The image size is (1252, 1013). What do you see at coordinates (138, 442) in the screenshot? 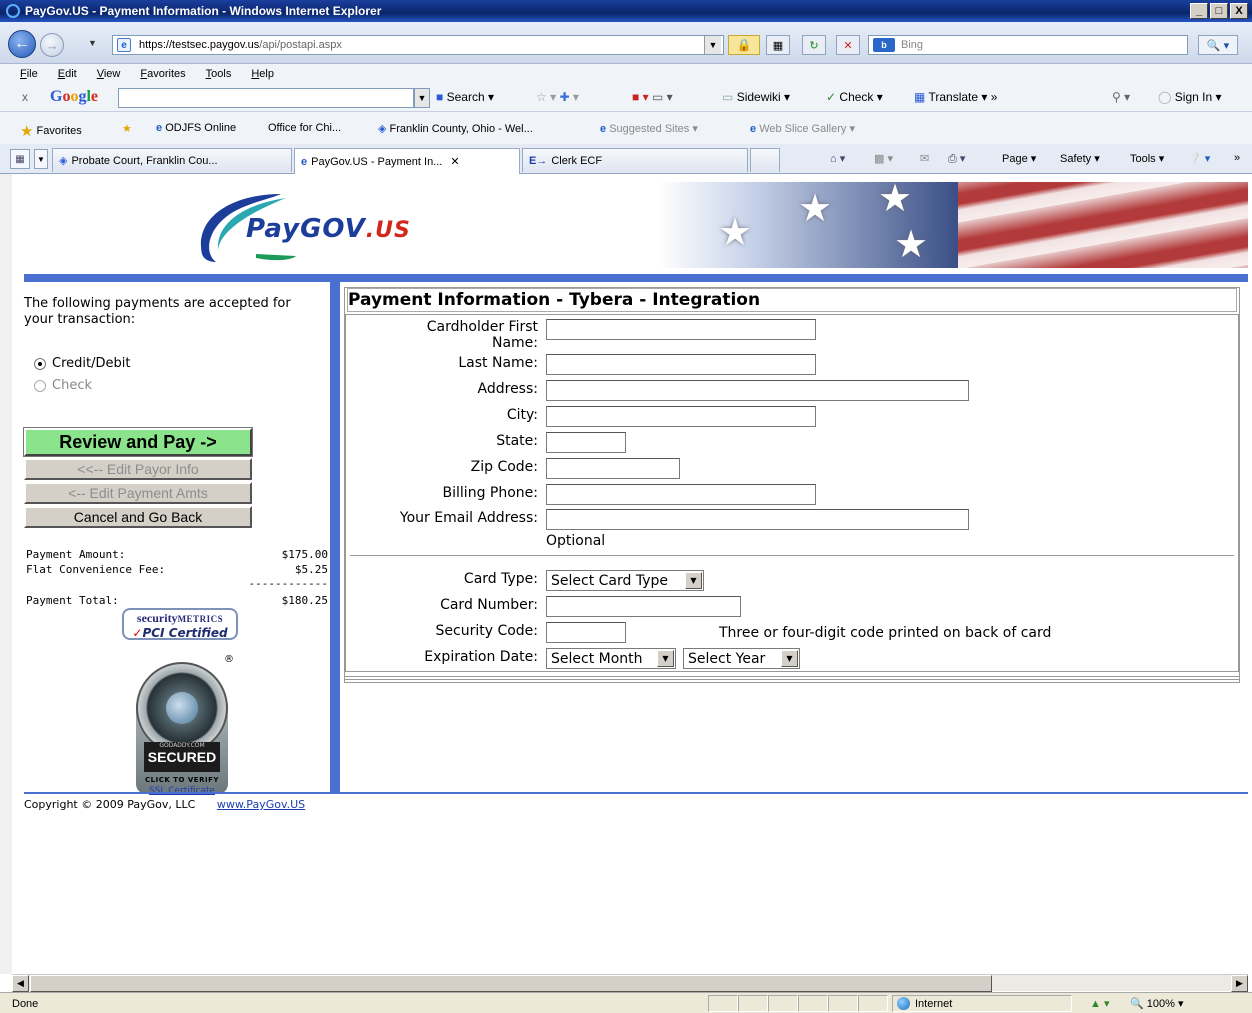
I see `review-and-pay-button: Review and Pay ->` at bounding box center [138, 442].